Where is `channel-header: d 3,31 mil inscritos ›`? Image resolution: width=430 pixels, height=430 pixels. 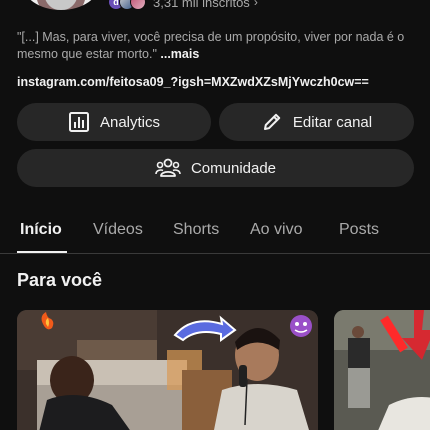
channel-header: d 3,31 mil inscritos › is located at coordinates (215, 8).